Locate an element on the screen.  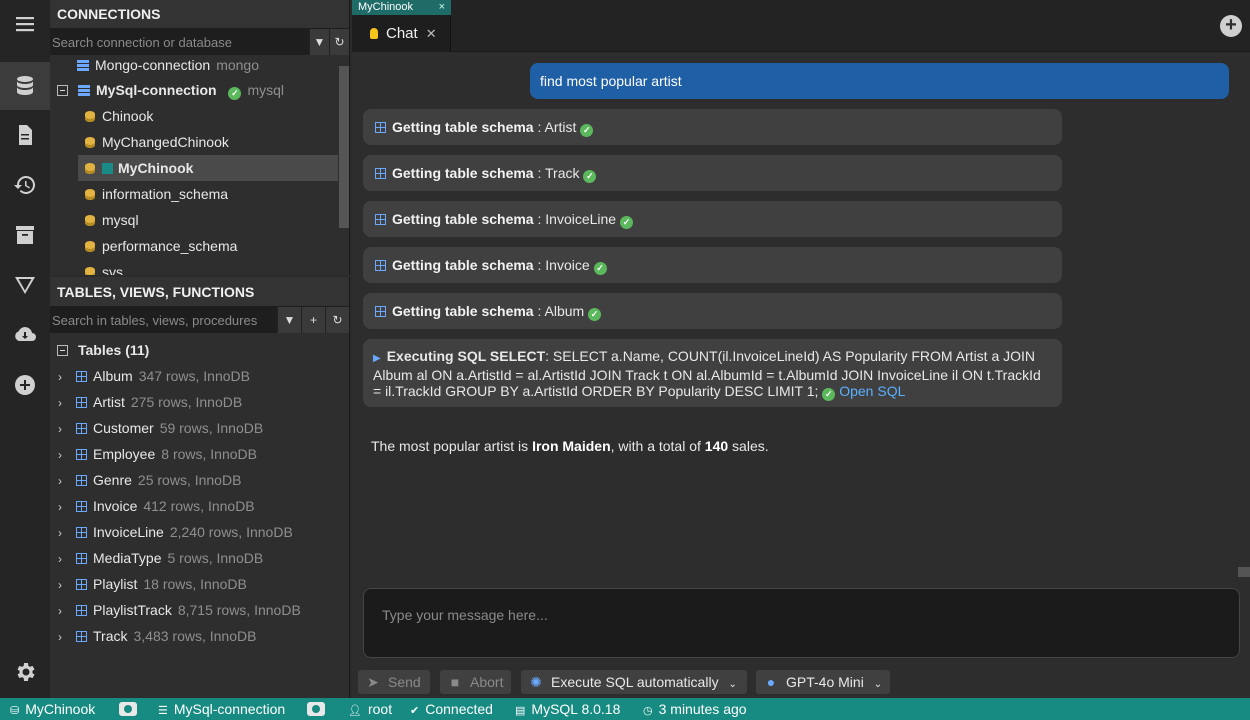
close-icon: ✕ is located at coordinates (431, 34).